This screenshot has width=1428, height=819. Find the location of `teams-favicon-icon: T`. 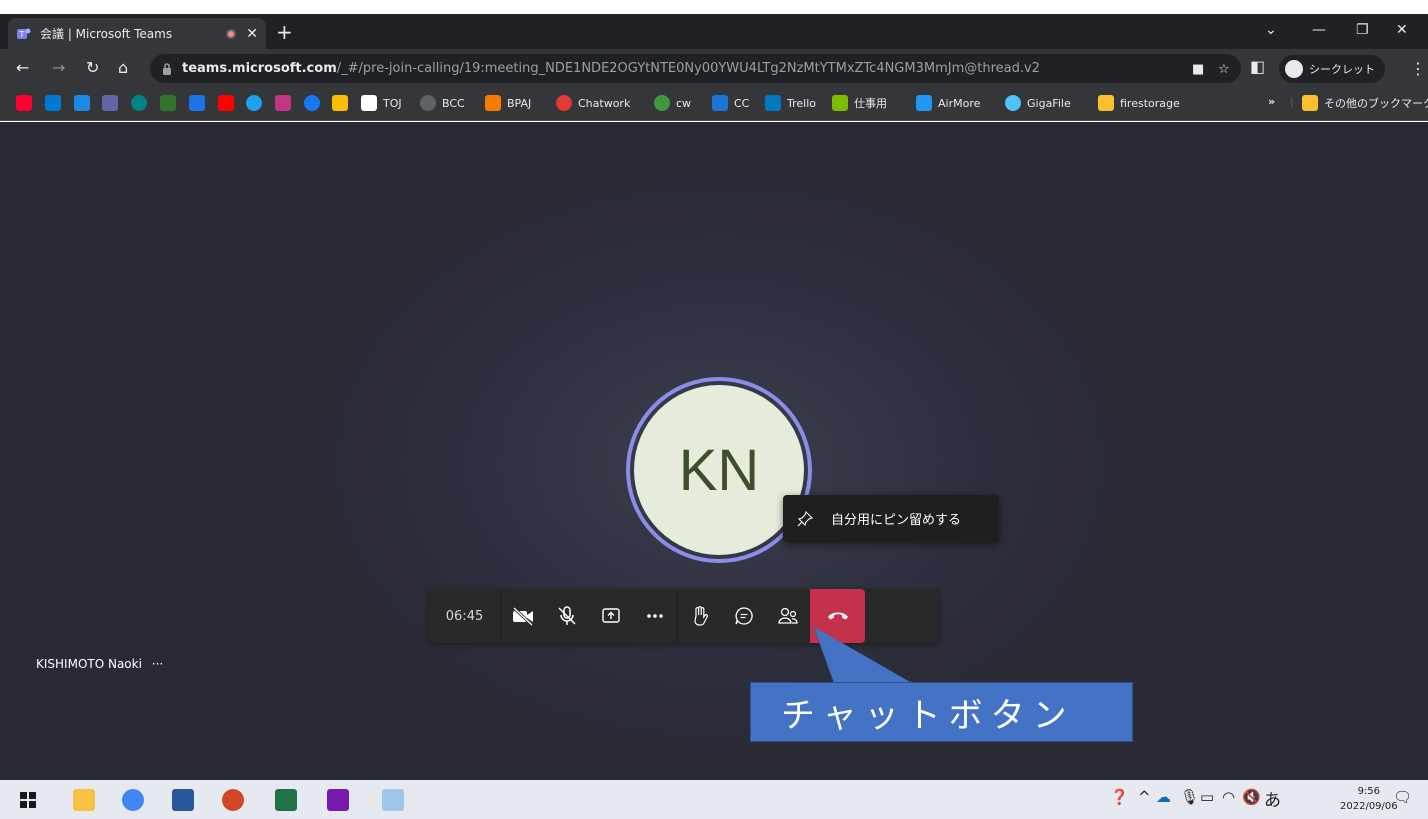

teams-favicon-icon: T is located at coordinates (24, 33).